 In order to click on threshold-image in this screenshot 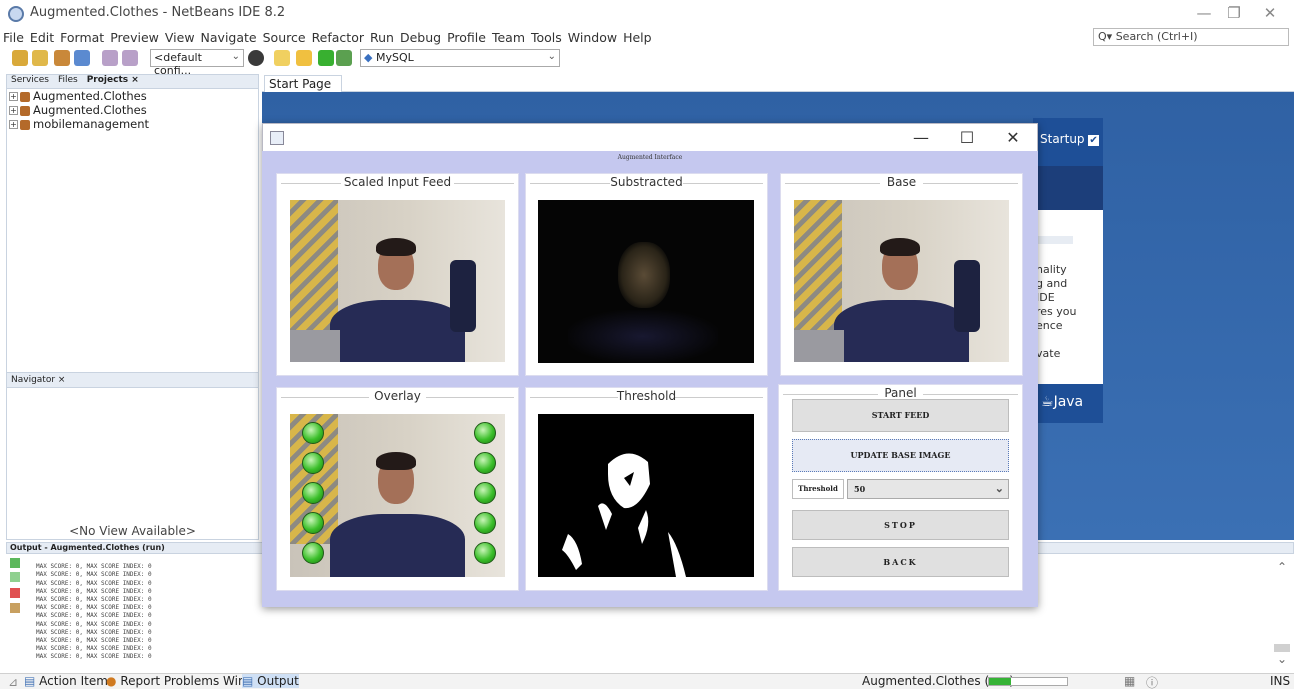, I will do `click(646, 495)`.